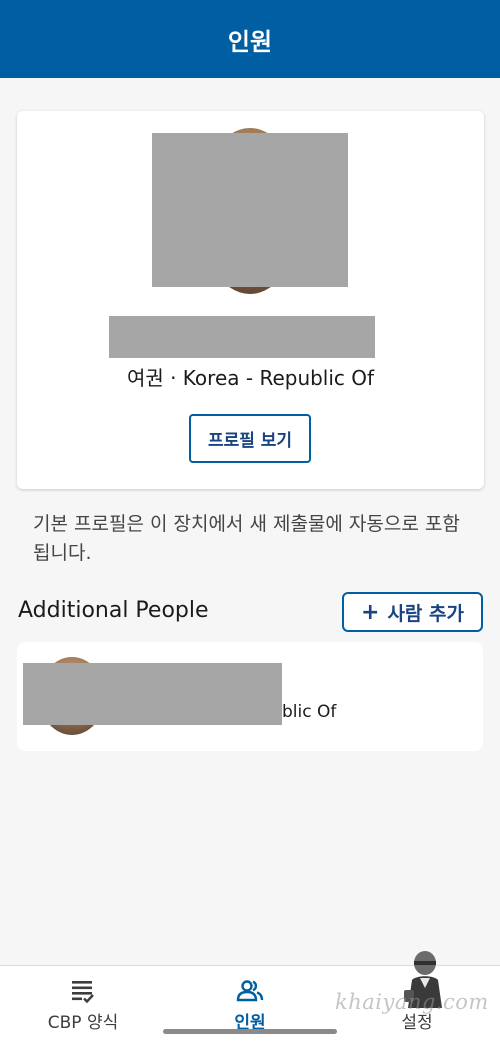 This screenshot has height=1044, width=500. What do you see at coordinates (83, 1022) in the screenshot?
I see `nav-label-cbp-forms: CBP 양식` at bounding box center [83, 1022].